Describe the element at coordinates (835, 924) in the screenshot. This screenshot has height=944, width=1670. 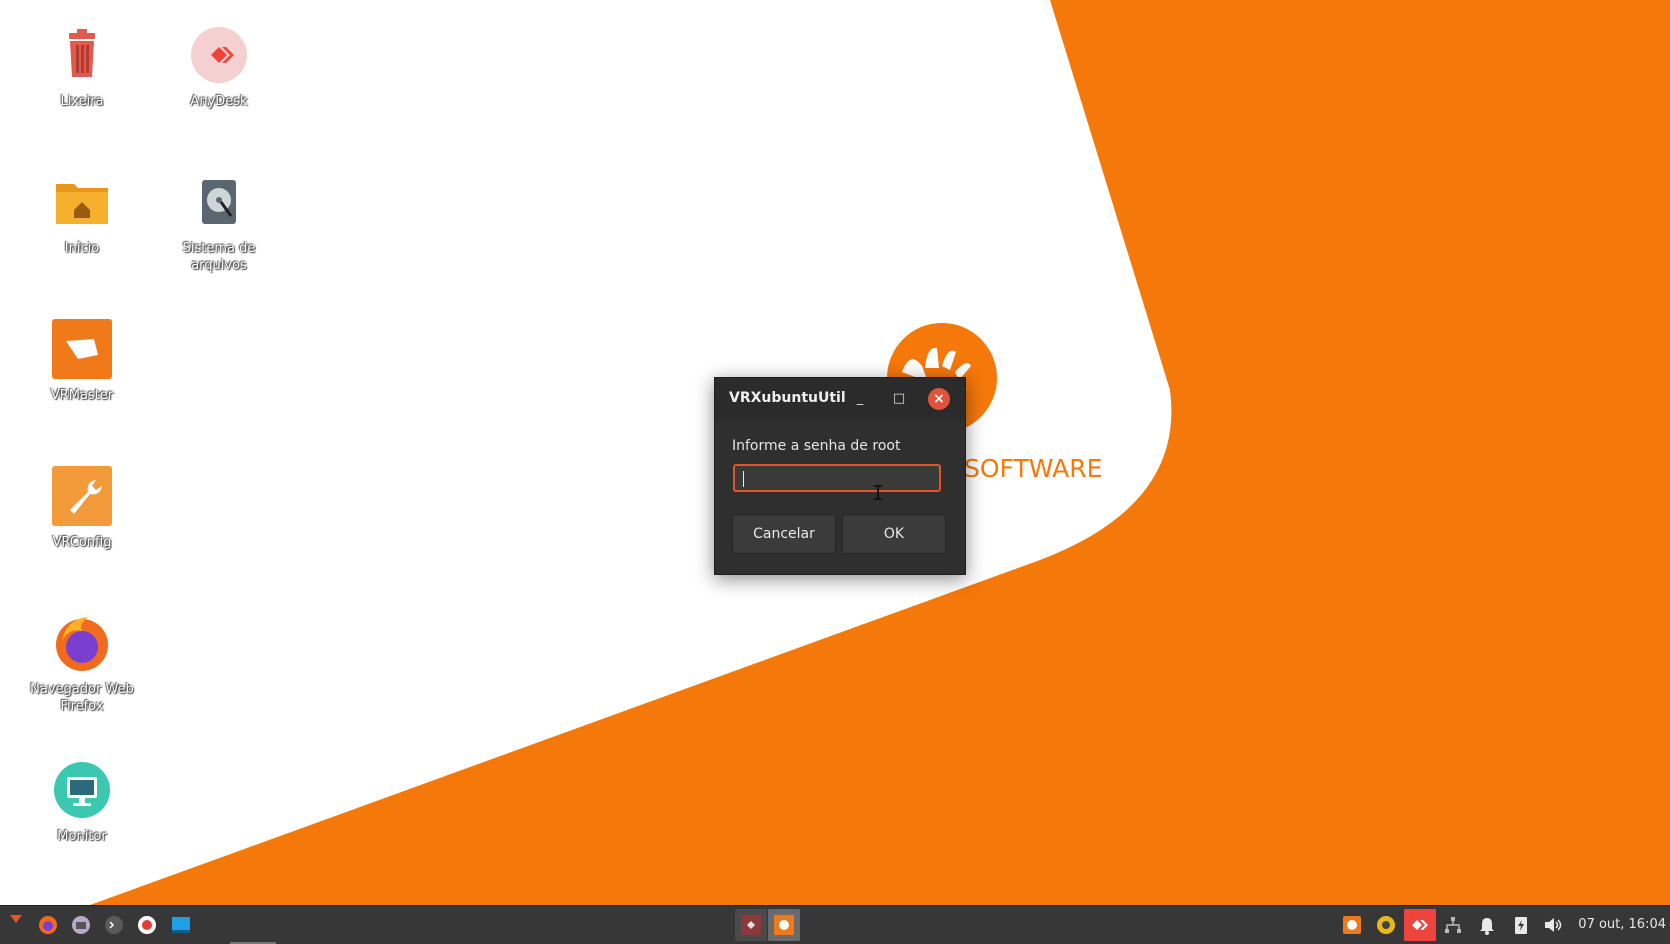
I see `taskbar: 07 out, 16:04` at that location.